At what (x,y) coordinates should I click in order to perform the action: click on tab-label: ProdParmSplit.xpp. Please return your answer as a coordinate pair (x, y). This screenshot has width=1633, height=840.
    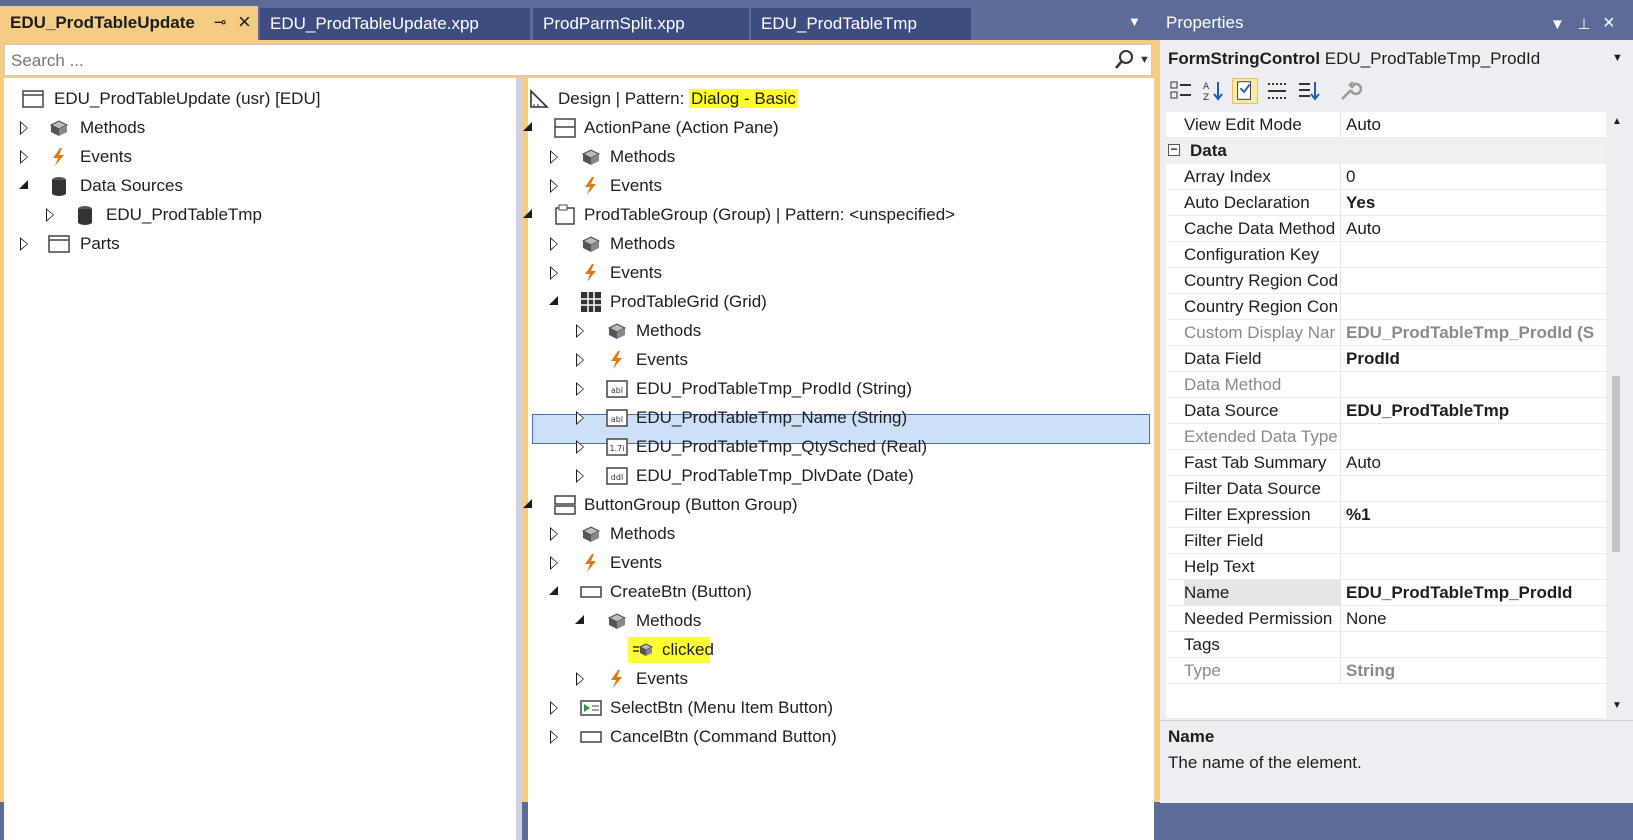
    Looking at the image, I should click on (614, 23).